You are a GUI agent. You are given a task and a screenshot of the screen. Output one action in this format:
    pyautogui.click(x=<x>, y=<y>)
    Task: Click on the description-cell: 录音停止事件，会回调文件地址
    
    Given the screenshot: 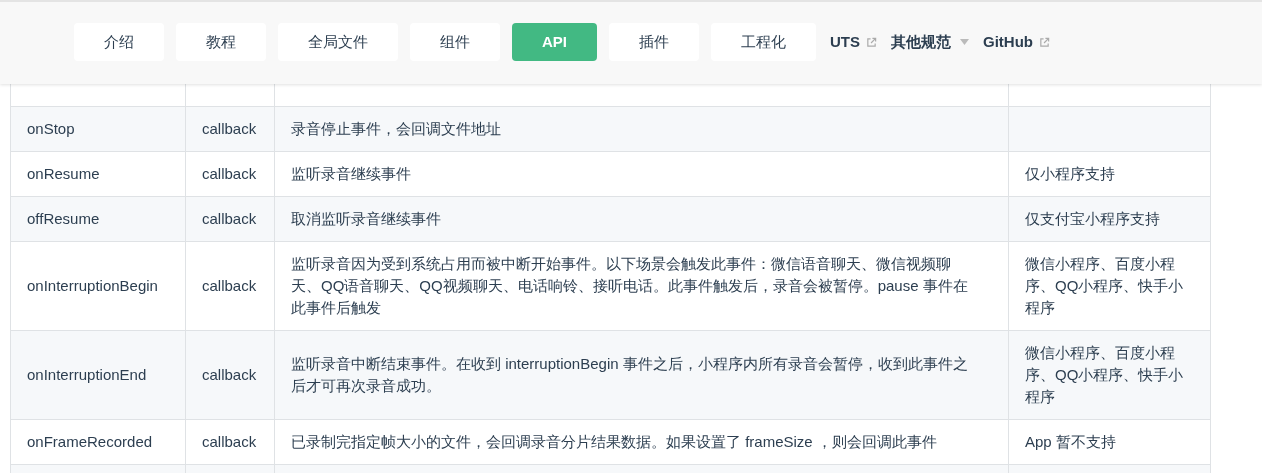 What is the action you would take?
    pyautogui.click(x=641, y=129)
    